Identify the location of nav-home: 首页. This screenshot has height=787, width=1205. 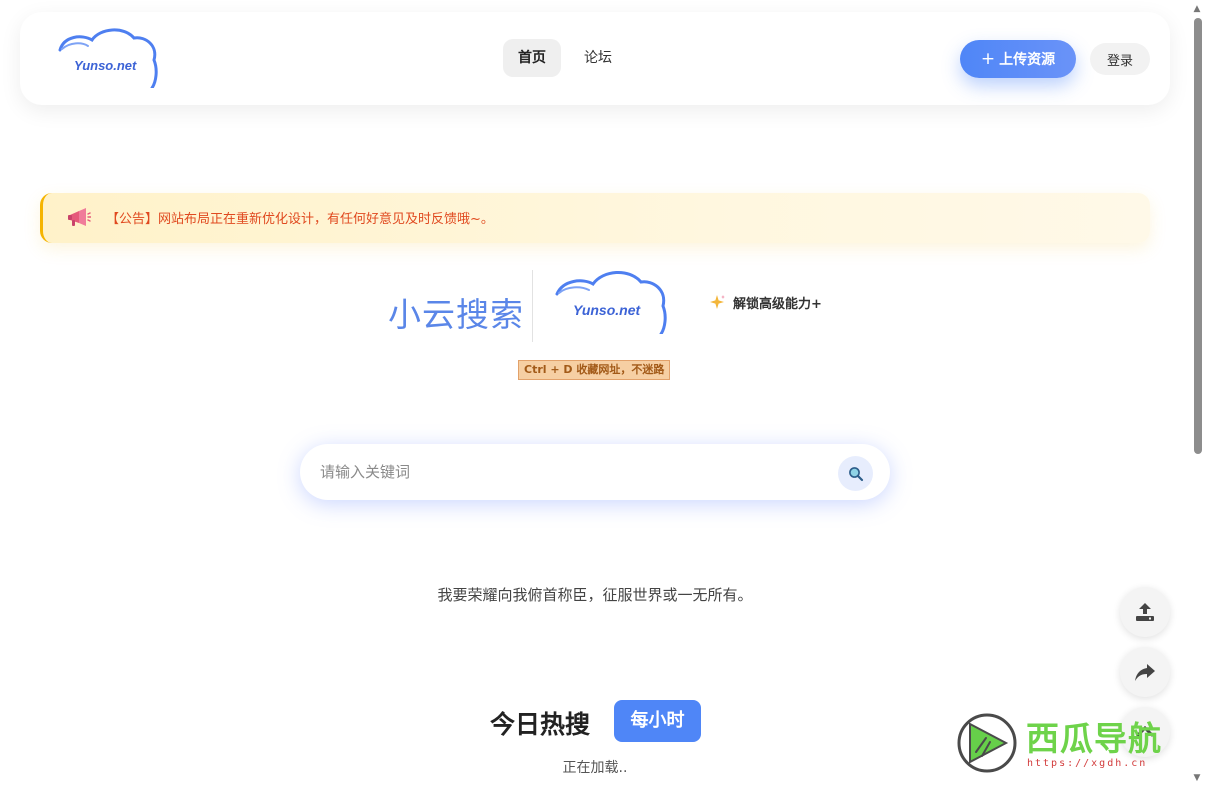
(532, 58).